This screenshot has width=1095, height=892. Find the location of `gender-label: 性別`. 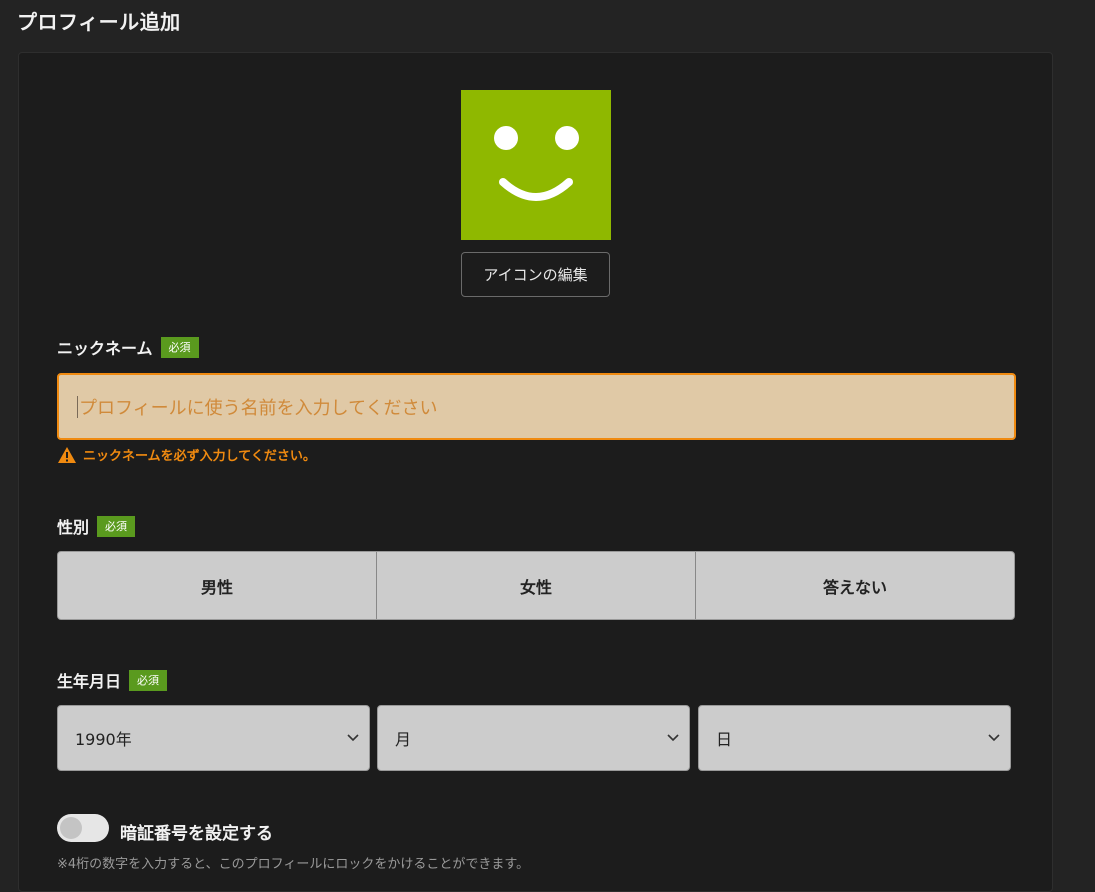

gender-label: 性別 is located at coordinates (73, 527).